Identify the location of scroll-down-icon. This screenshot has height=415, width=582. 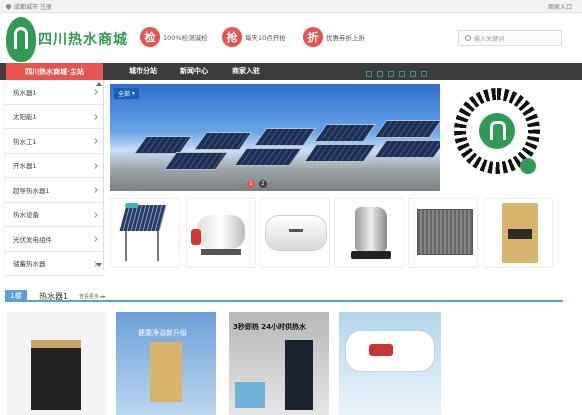
(99, 265).